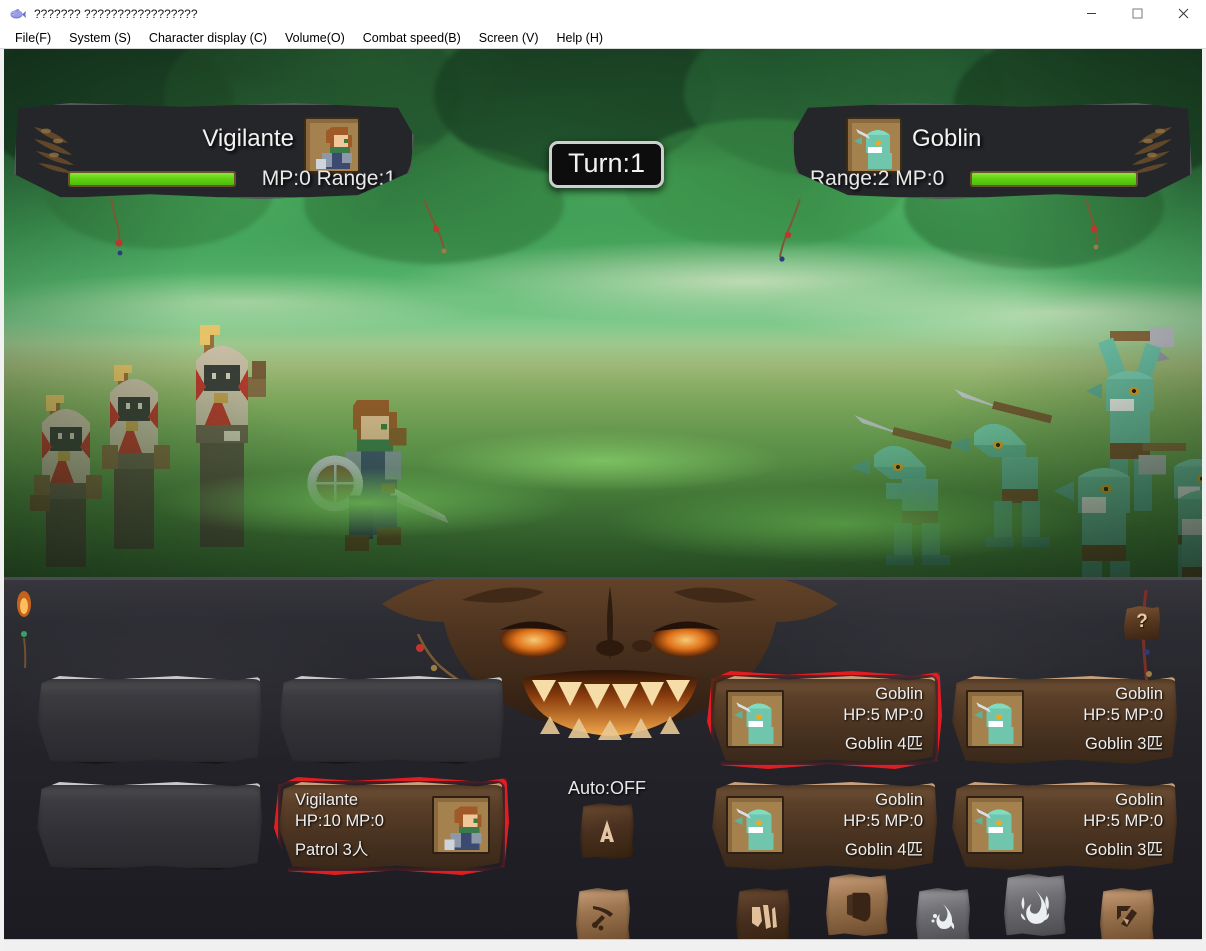  I want to click on menu-system: System (S), so click(100, 38).